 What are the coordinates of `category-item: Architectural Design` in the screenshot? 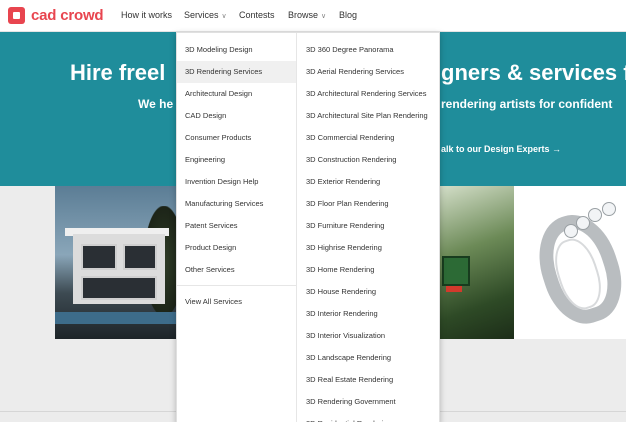 It's located at (236, 94).